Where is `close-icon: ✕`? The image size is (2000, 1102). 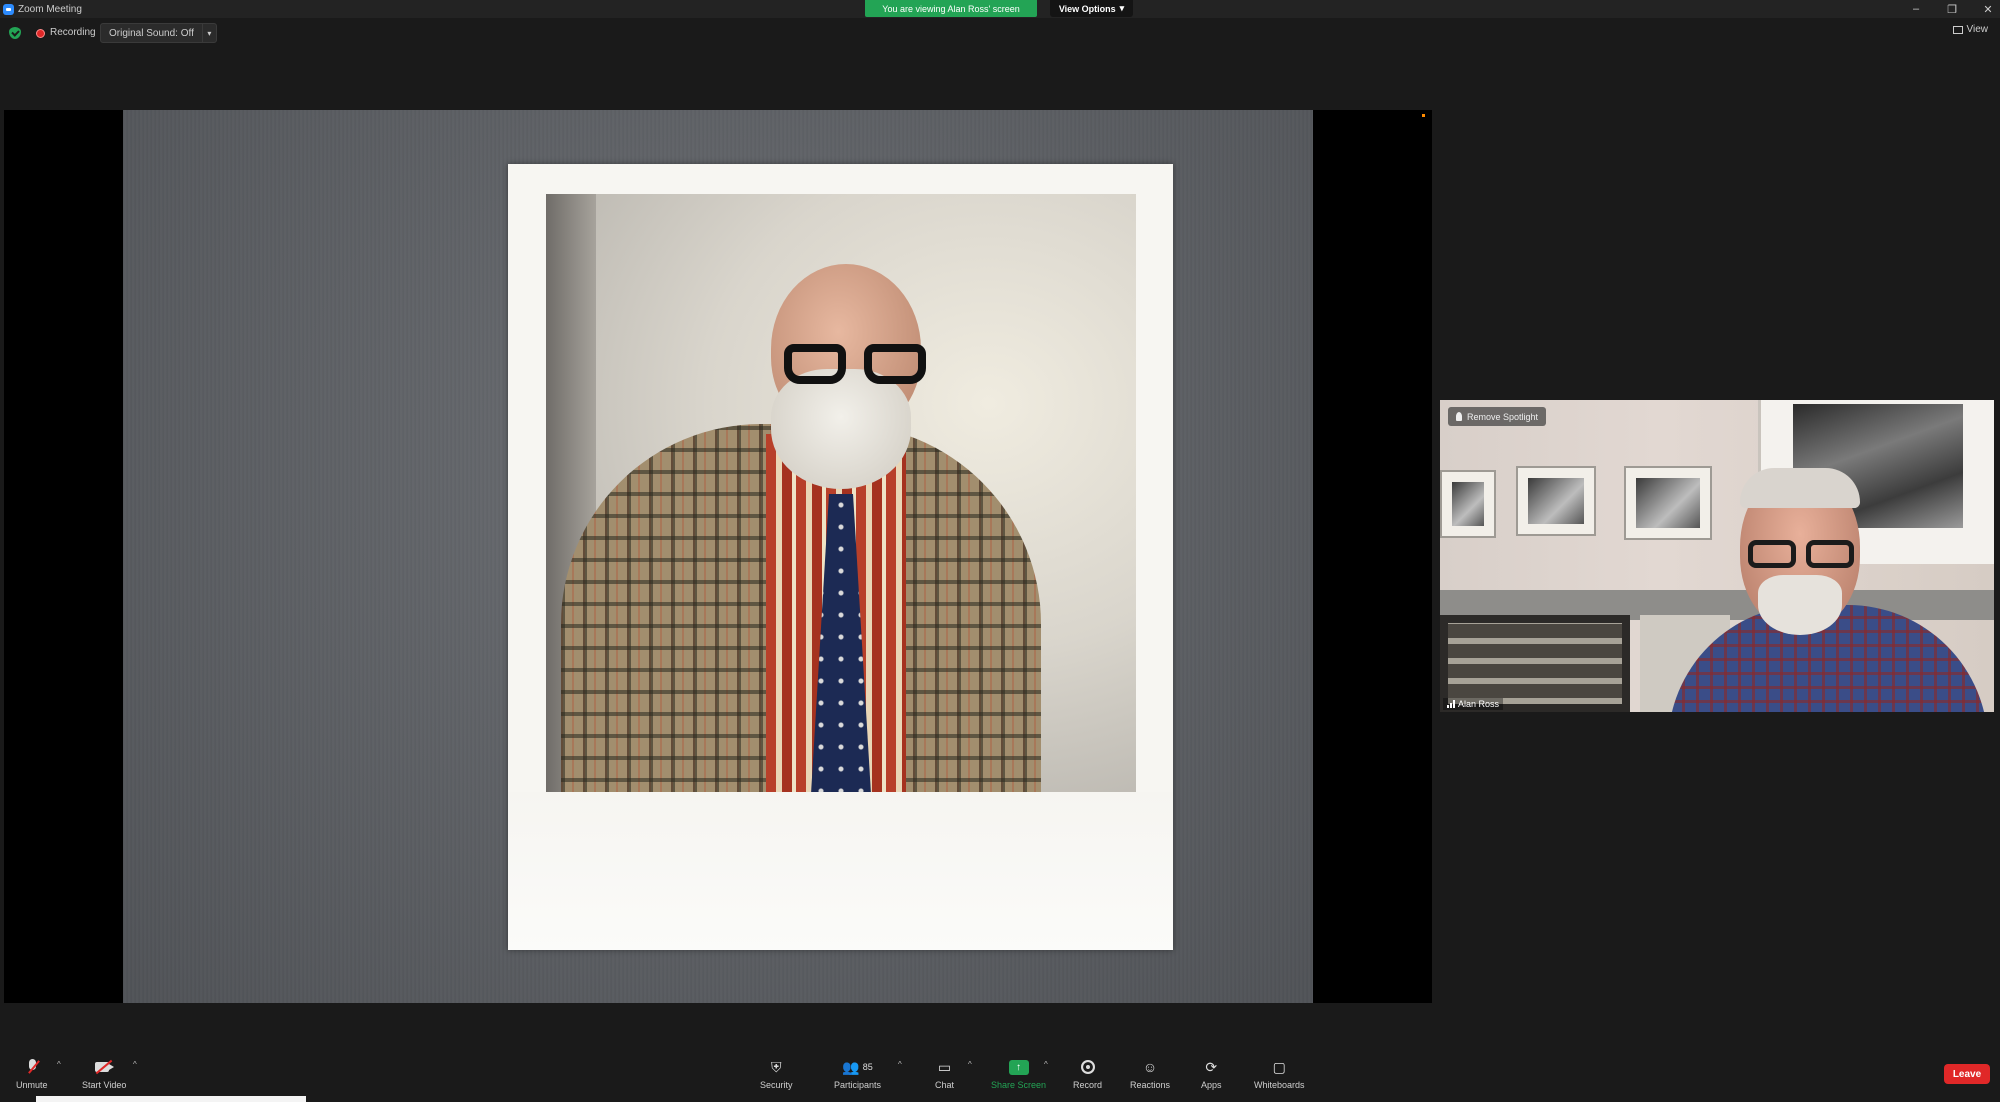
close-icon: ✕ is located at coordinates (1988, 9).